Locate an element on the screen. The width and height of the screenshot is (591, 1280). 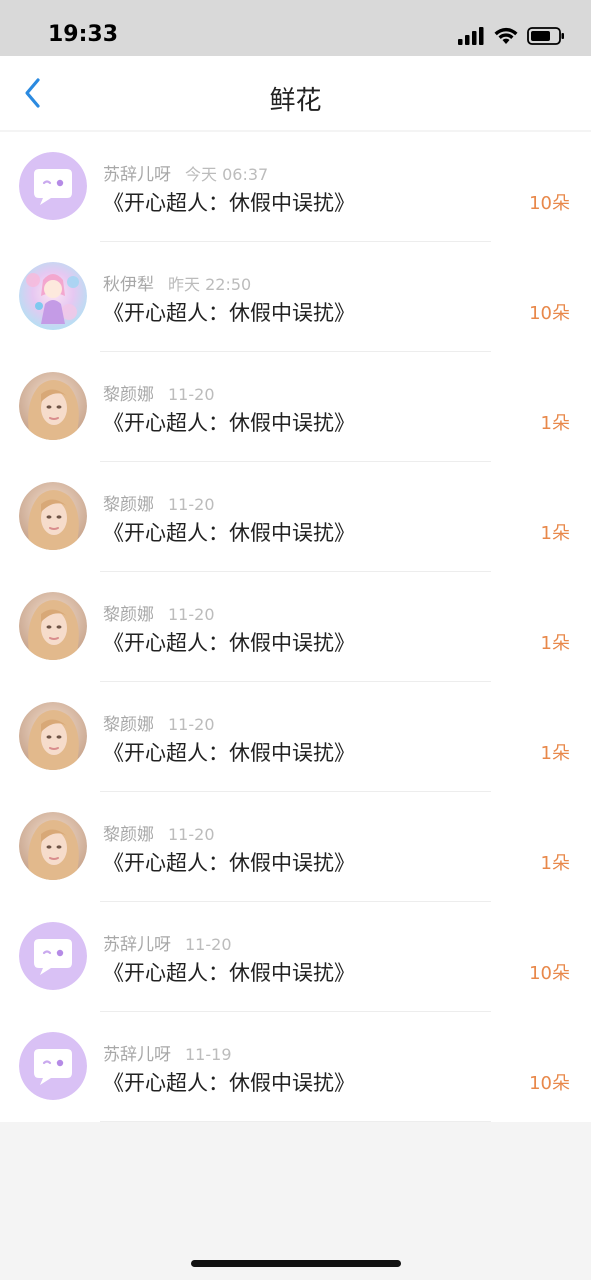
navigation-bar: 鲜花 is located at coordinates (295, 93).